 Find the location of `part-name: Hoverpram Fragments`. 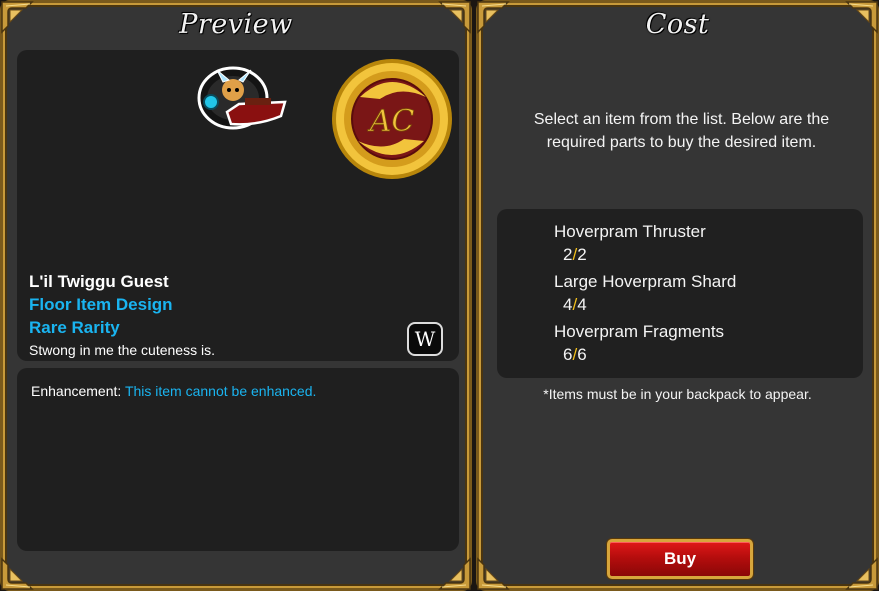

part-name: Hoverpram Fragments is located at coordinates (639, 331).